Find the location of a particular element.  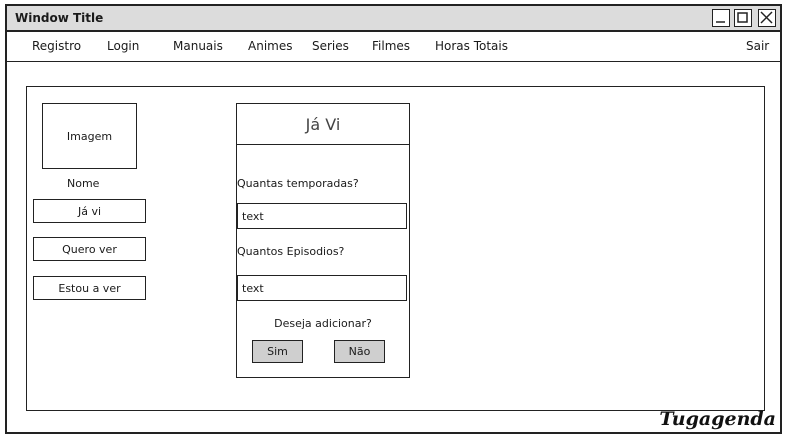

menu-item-series: Series is located at coordinates (330, 46).